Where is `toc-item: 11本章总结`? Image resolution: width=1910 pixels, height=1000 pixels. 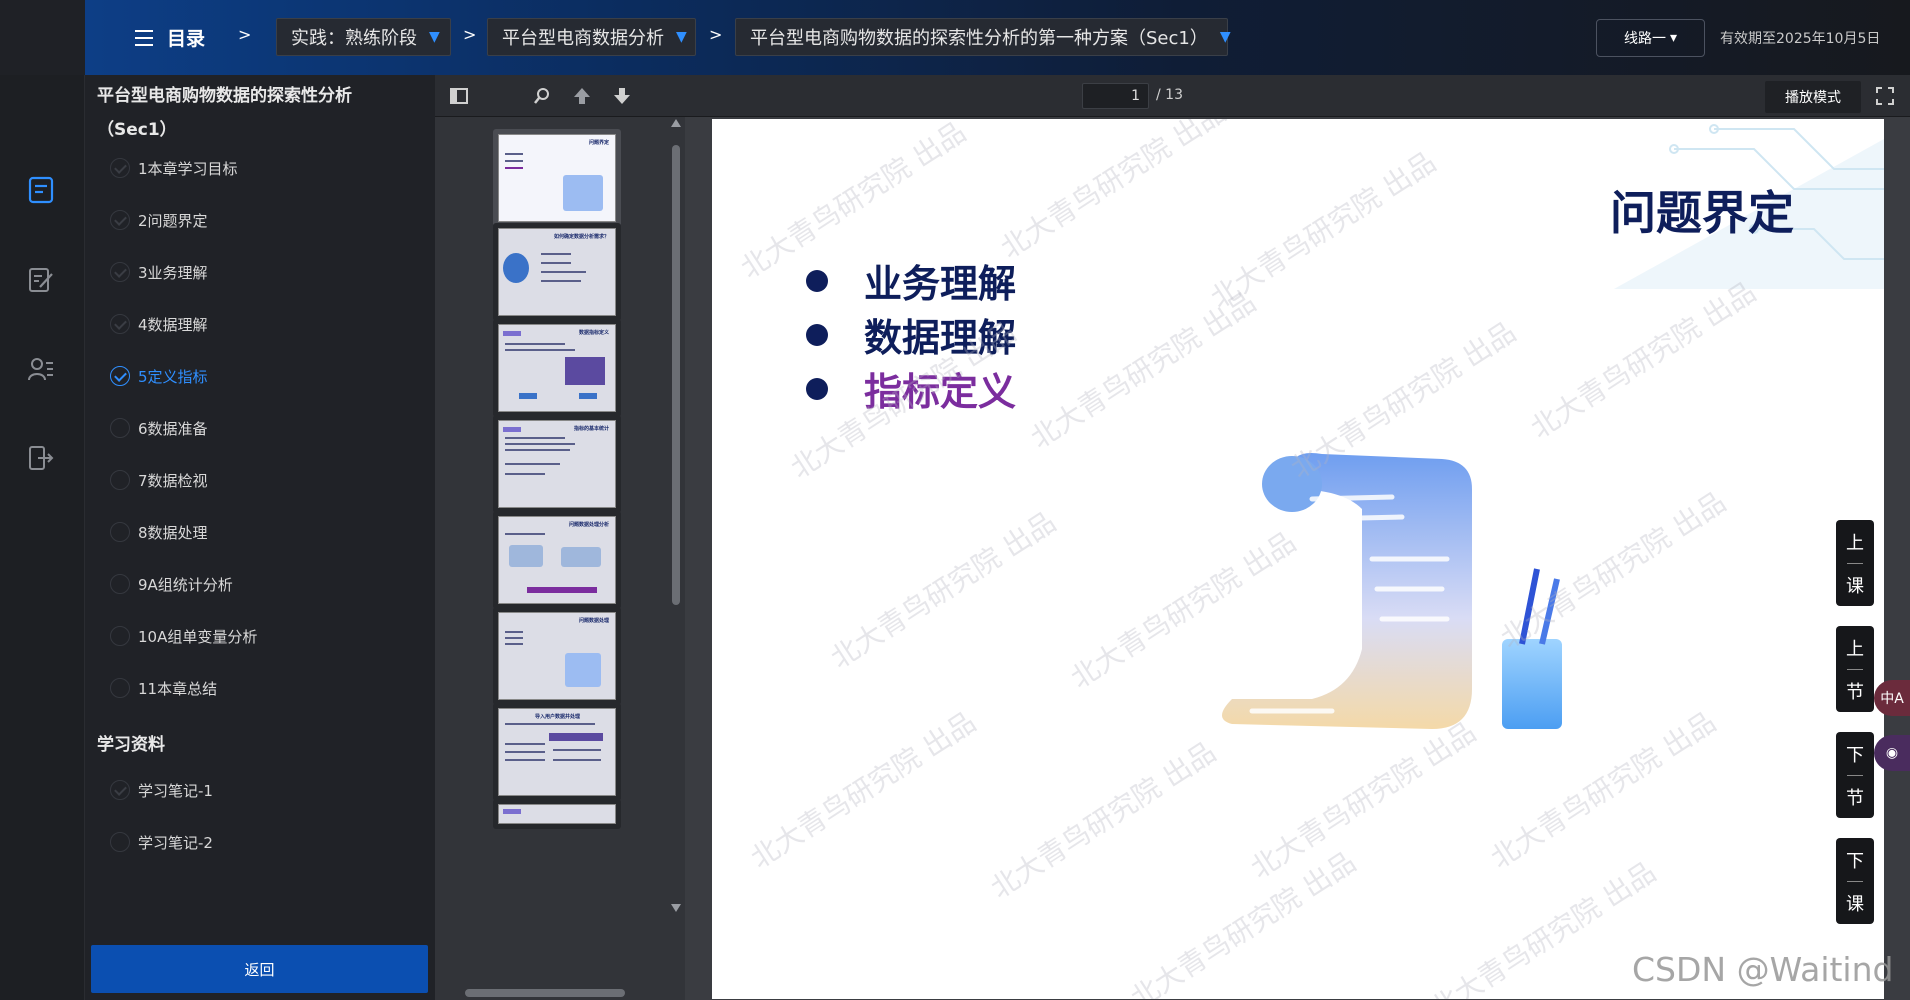 toc-item: 11本章总结 is located at coordinates (163, 688).